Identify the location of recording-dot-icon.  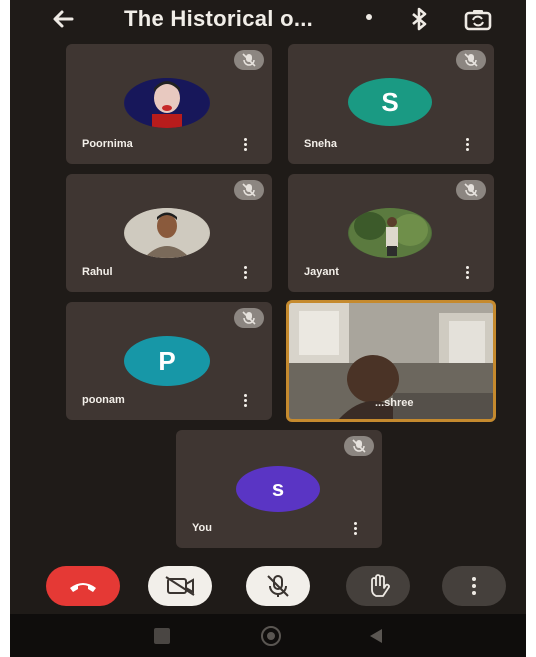
(369, 17).